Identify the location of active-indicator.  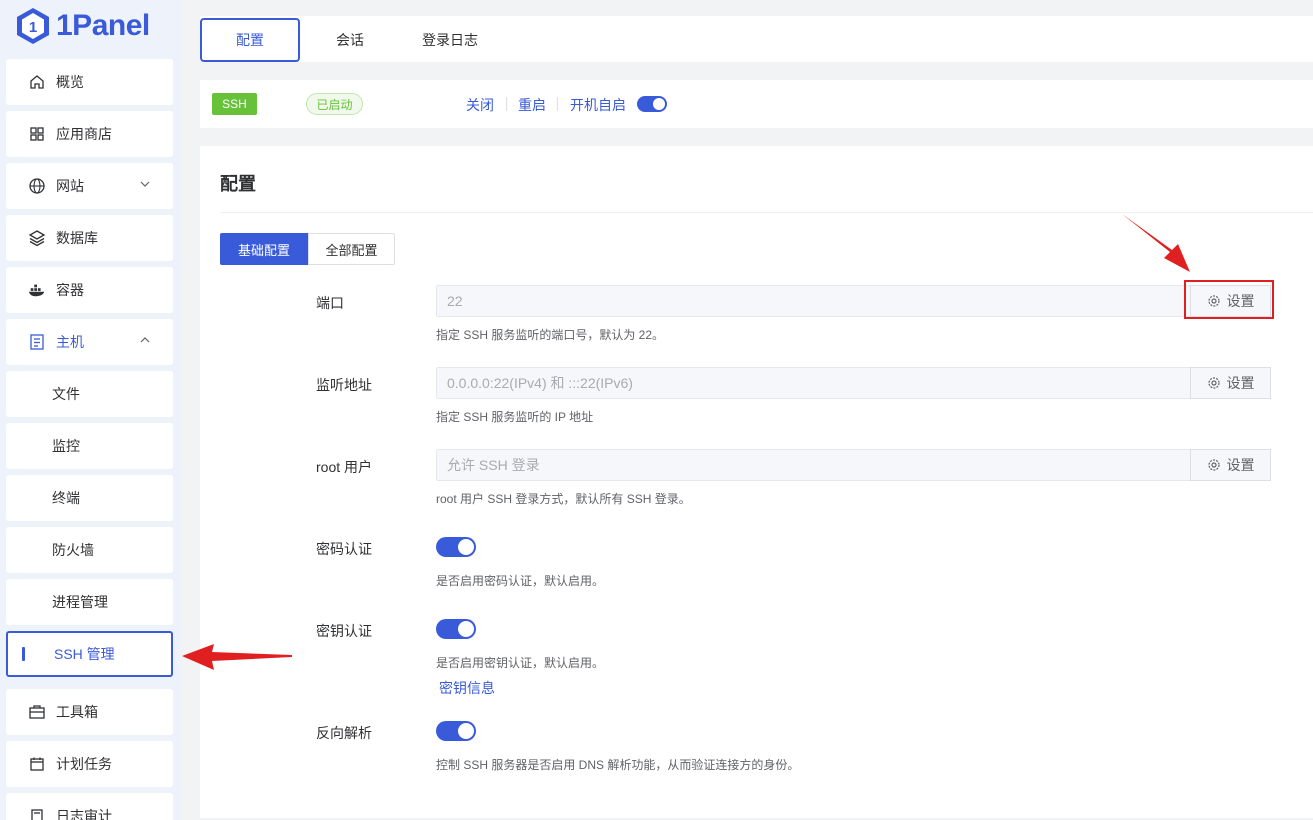
(23, 654).